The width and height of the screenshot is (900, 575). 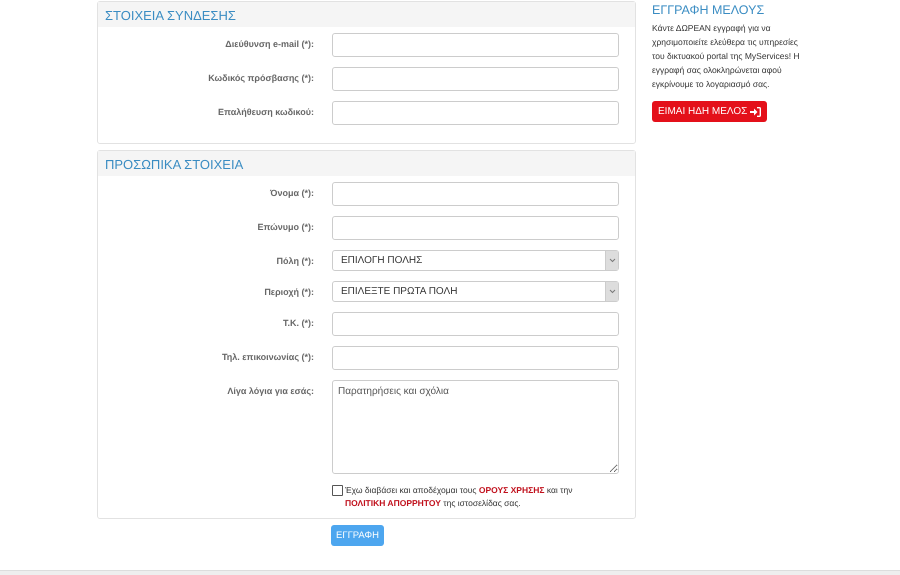 I want to click on member-login-button: ΕΙΜΑΙ ΗΔΗ ΜΕΛΟΣ, so click(x=710, y=111).